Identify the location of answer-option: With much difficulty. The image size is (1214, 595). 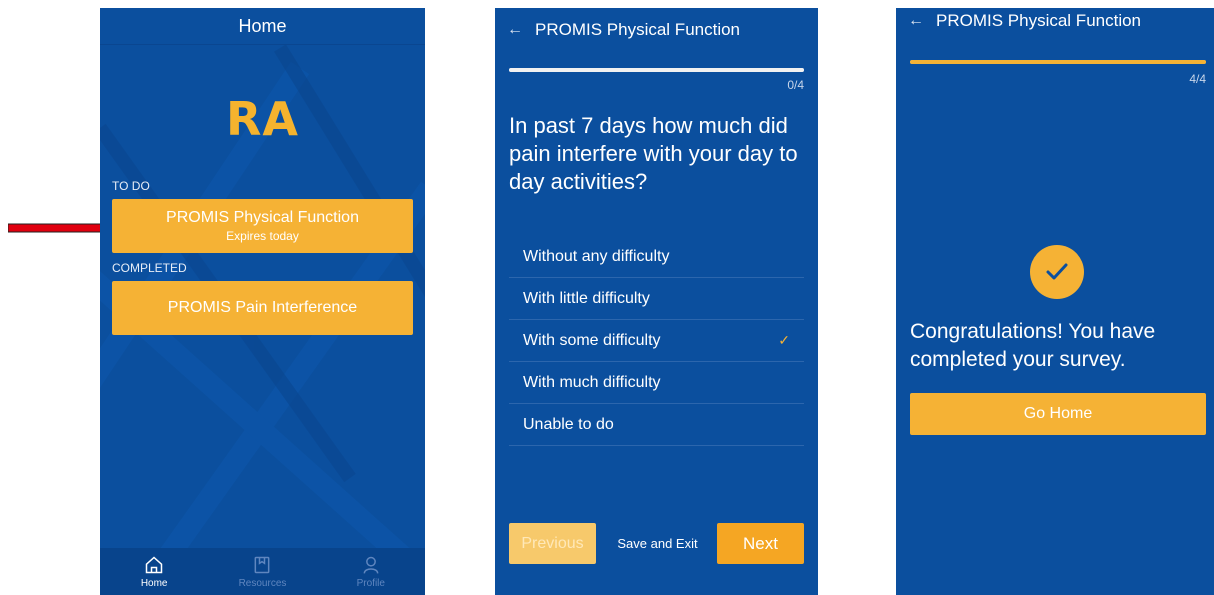
(656, 383).